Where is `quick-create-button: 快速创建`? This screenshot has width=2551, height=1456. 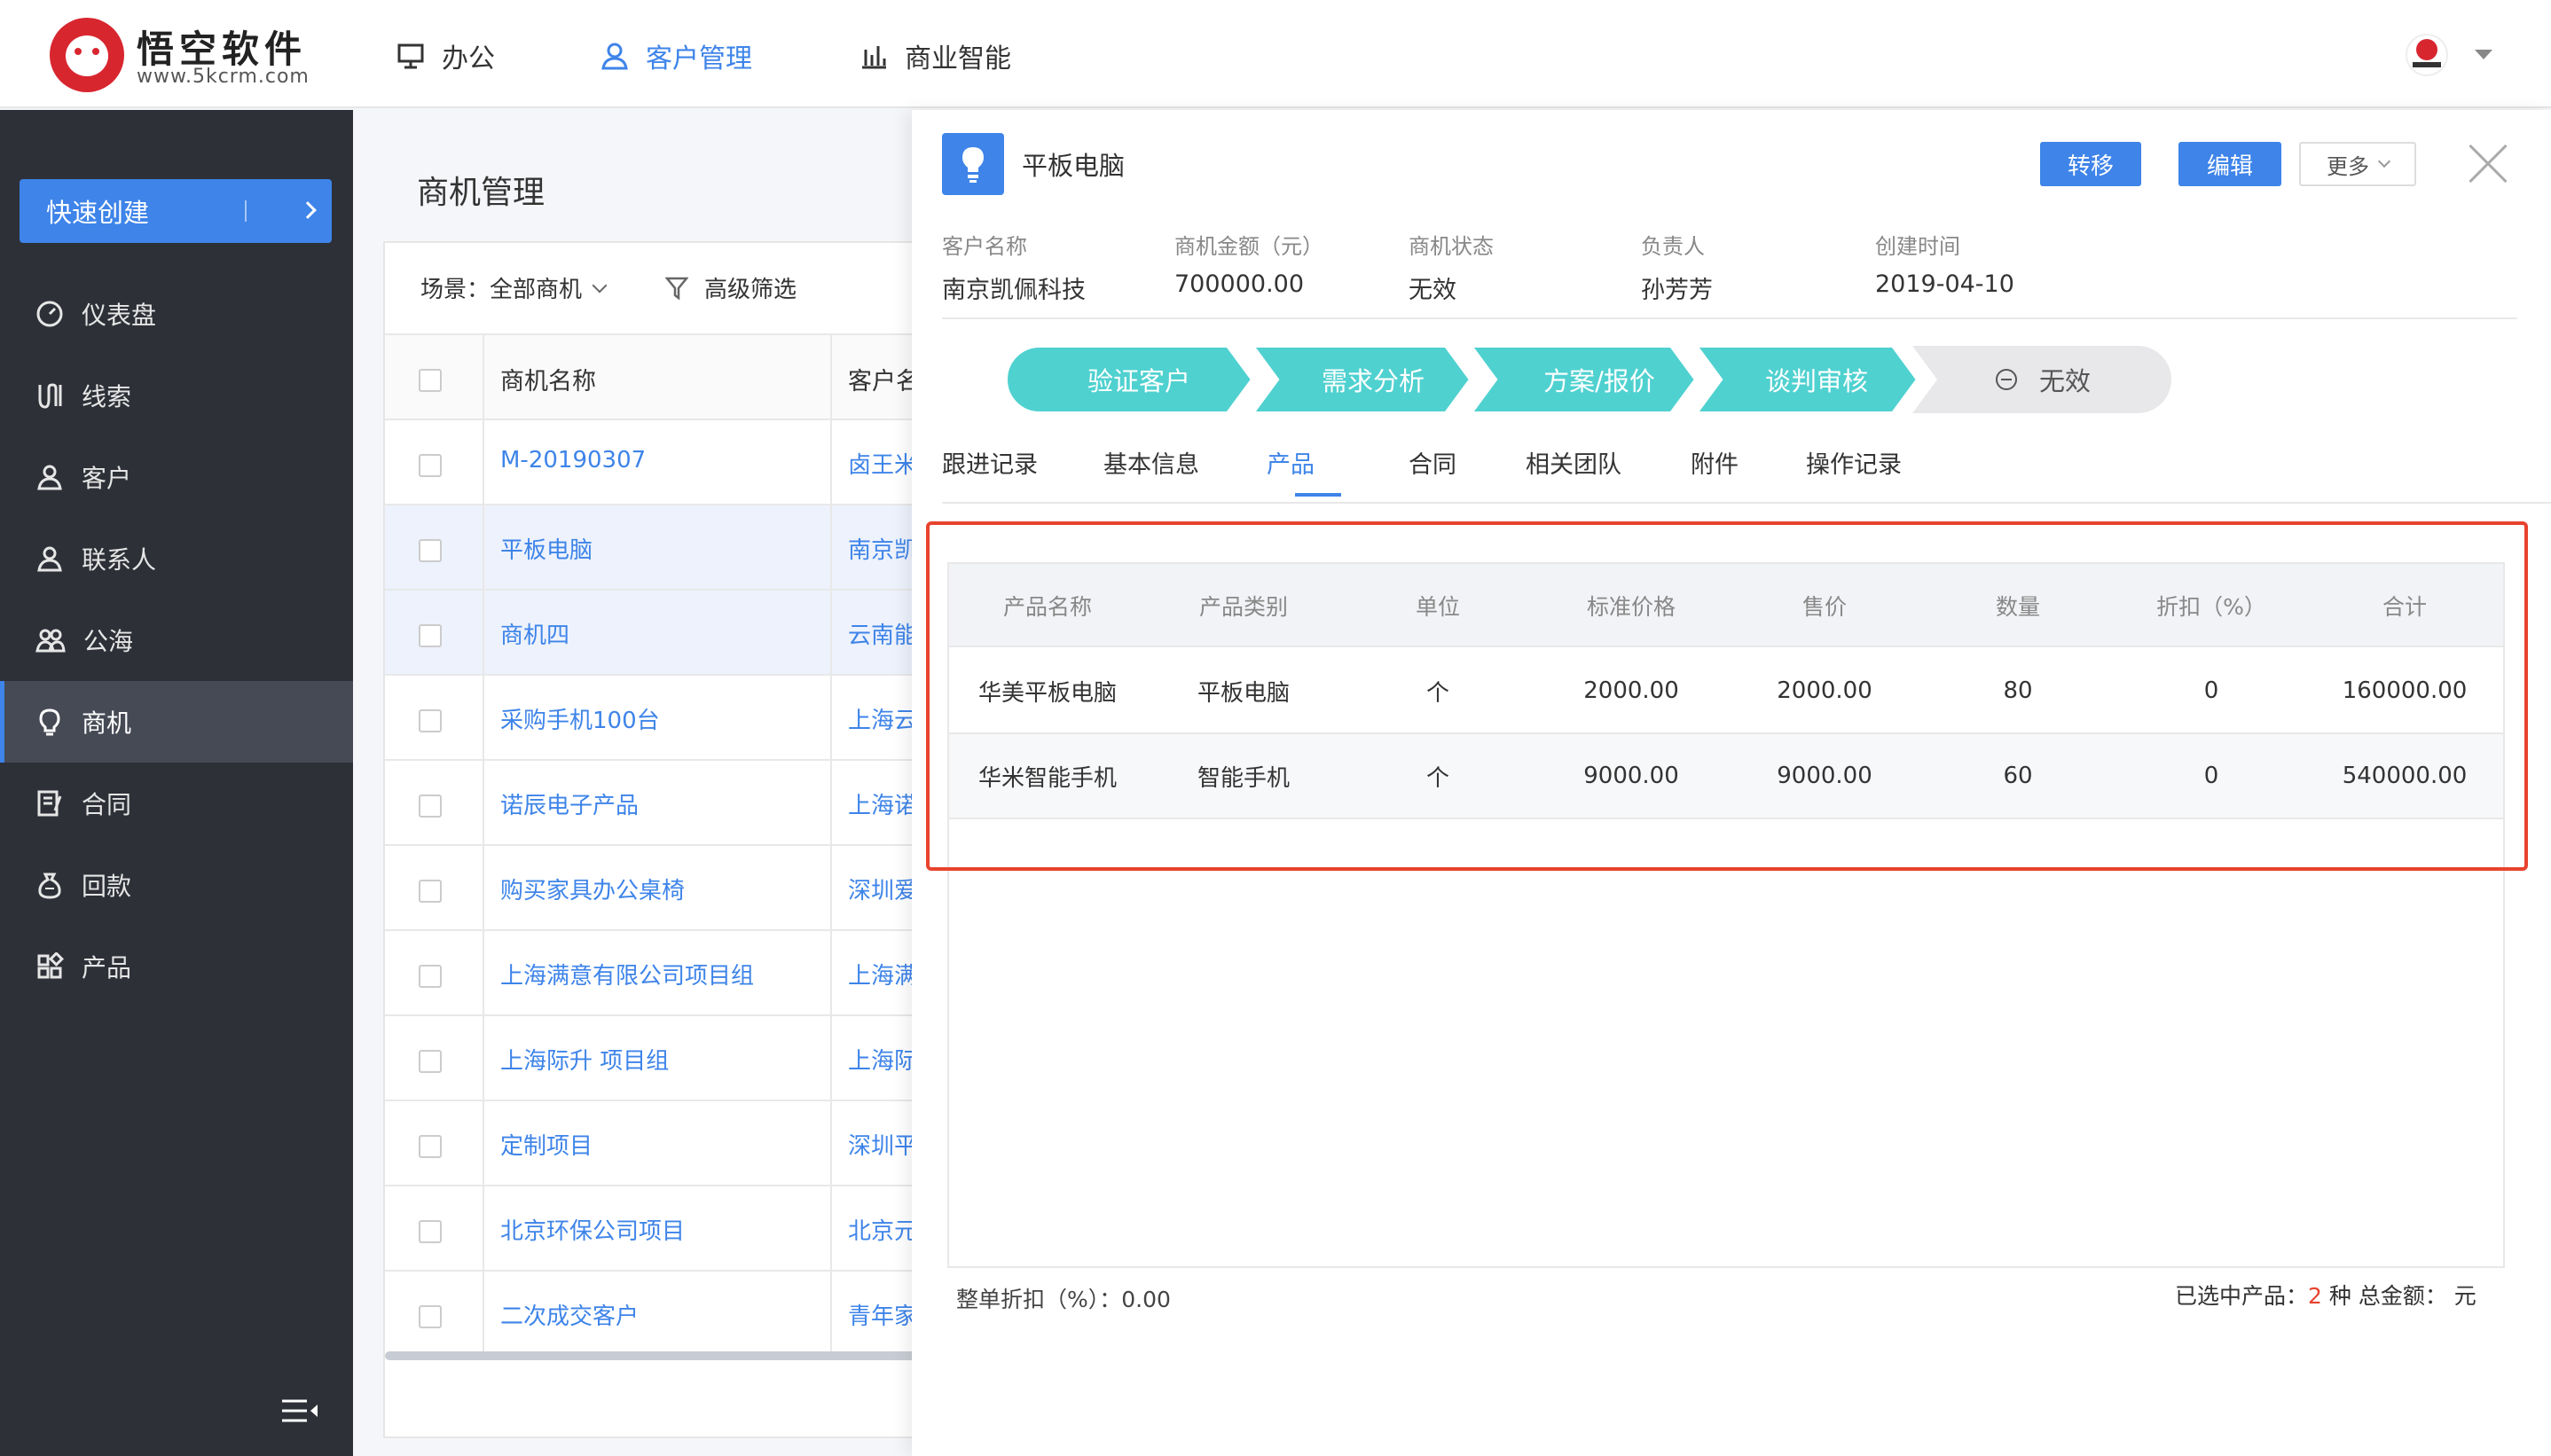
quick-create-button: 快速创建 is located at coordinates (176, 211).